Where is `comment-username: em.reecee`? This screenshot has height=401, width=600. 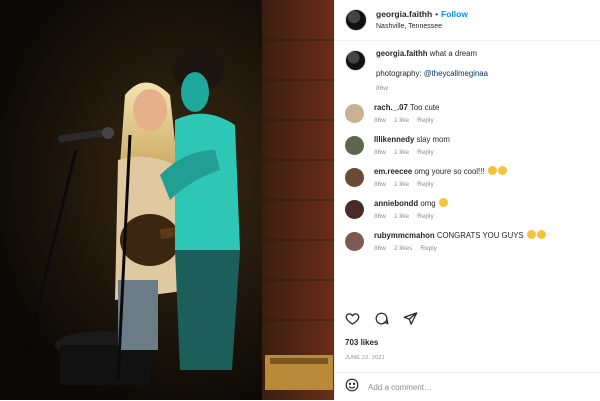 comment-username: em.reecee is located at coordinates (393, 171).